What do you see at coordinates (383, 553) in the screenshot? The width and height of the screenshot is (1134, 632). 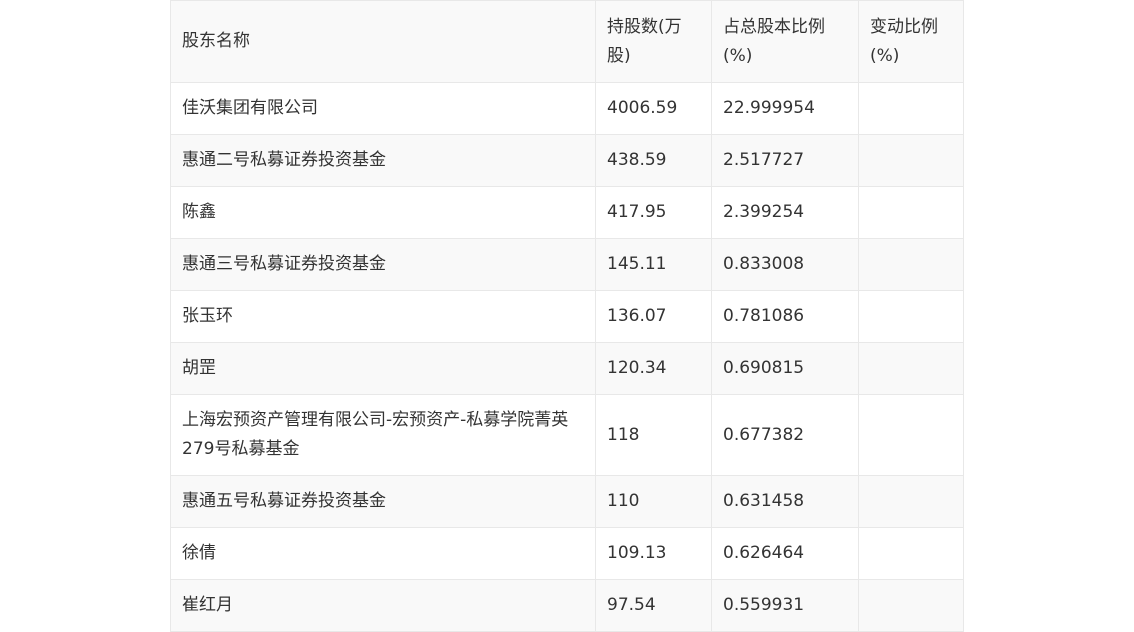 I see `cell-shareholder-name: 徐倩` at bounding box center [383, 553].